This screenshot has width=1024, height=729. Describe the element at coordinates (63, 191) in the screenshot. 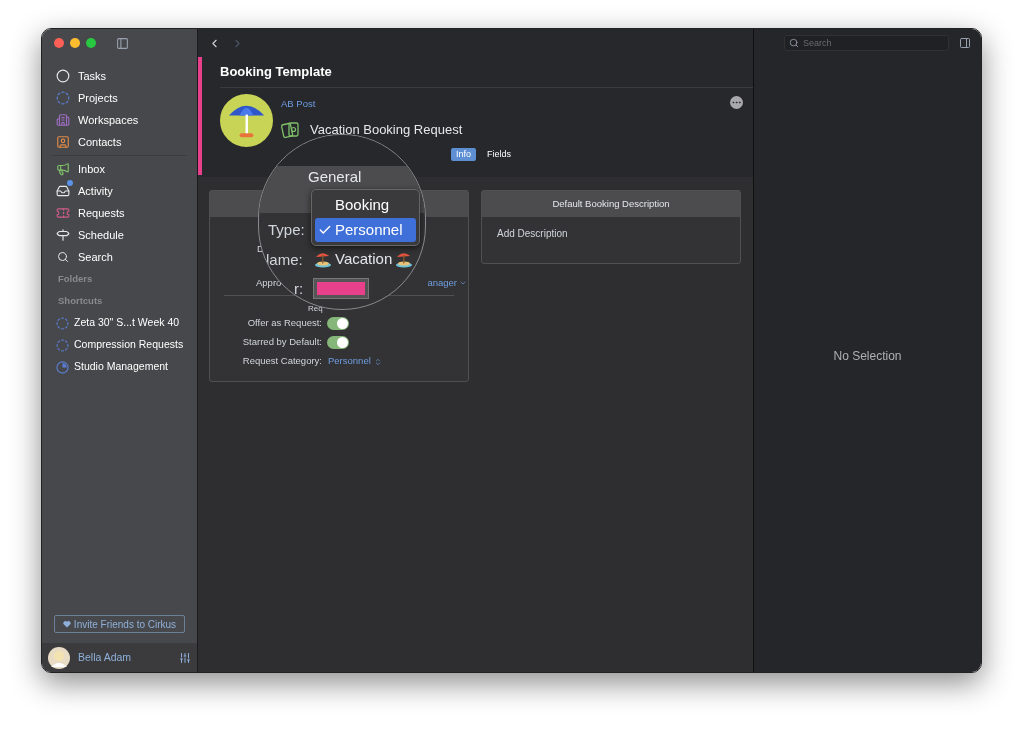

I see `tray-icon` at that location.